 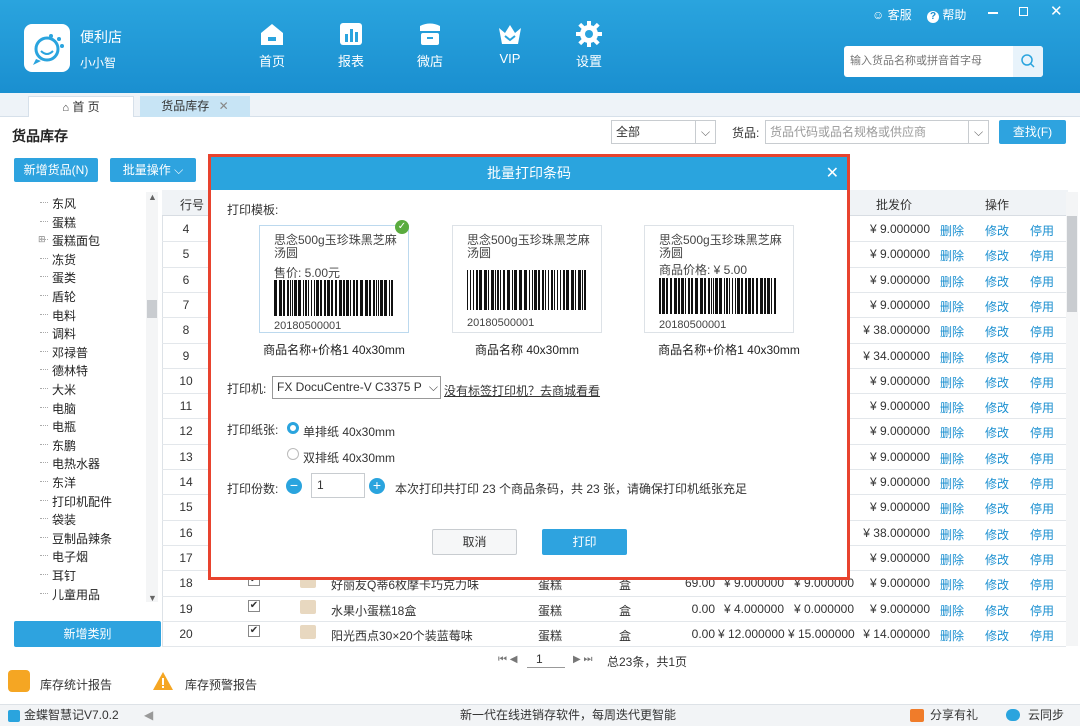 I want to click on scroll-down-icon: ▼, so click(x=152, y=598).